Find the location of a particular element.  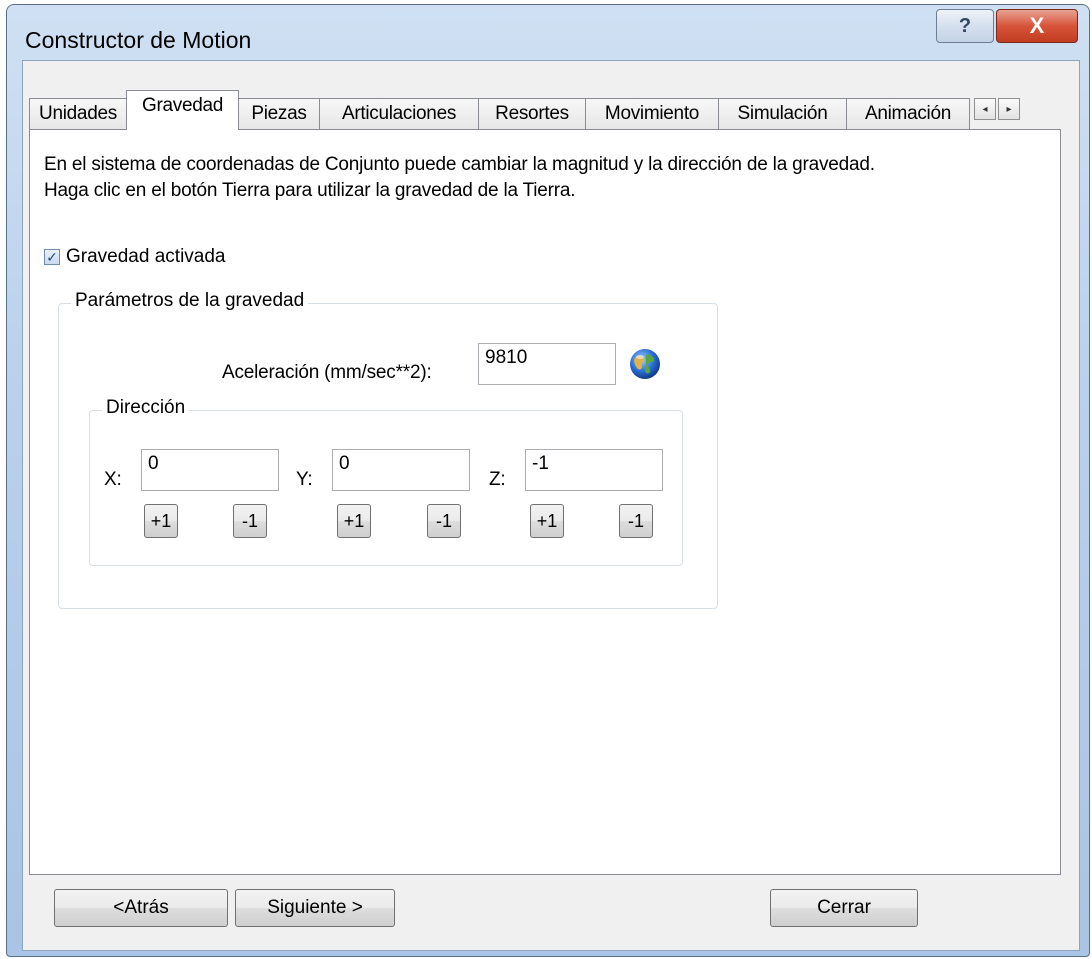

y-plus-one-button: +1 is located at coordinates (354, 521).